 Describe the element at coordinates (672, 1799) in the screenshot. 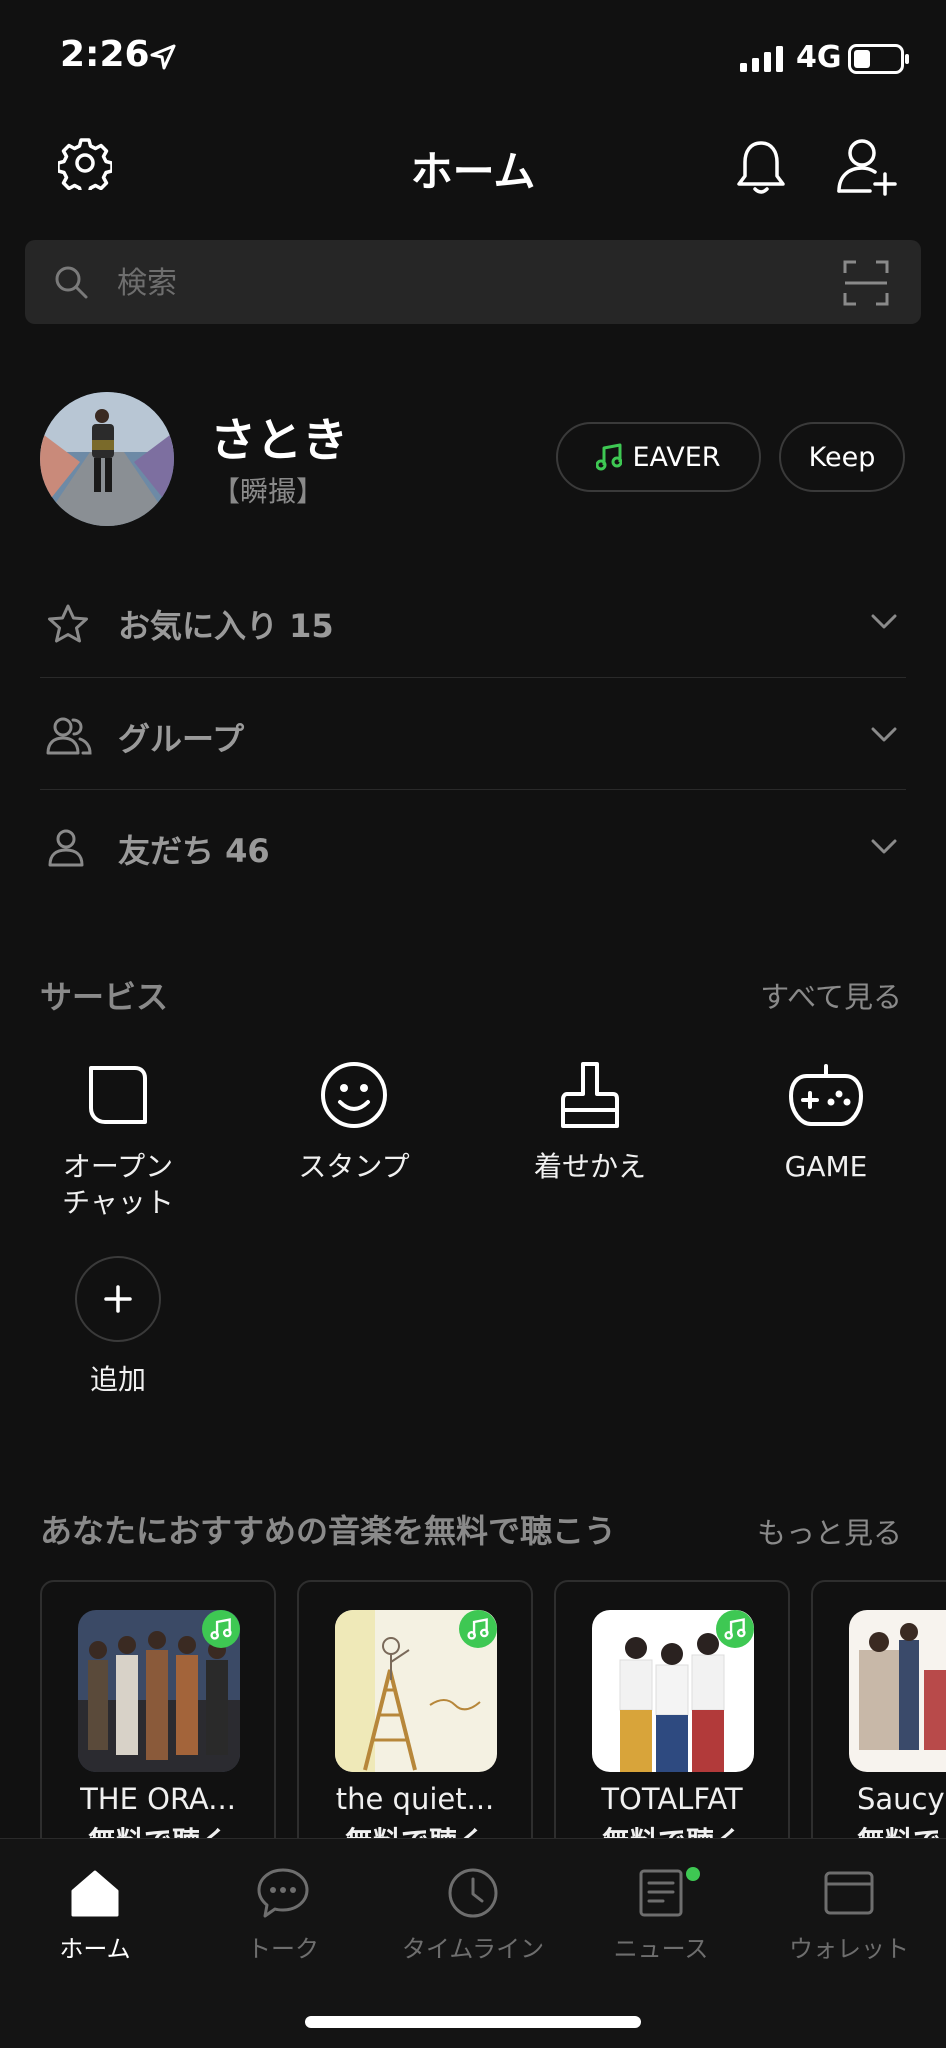

I see `music-card-title: TOTALFAT` at that location.